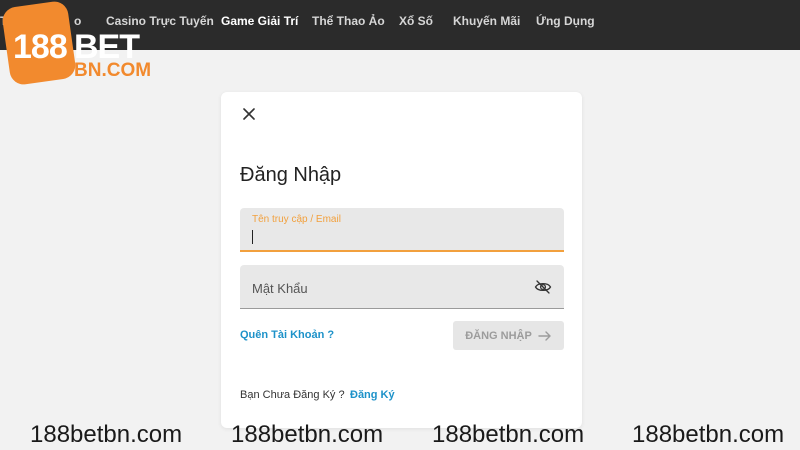  Describe the element at coordinates (249, 114) in the screenshot. I see `close-icon` at that location.